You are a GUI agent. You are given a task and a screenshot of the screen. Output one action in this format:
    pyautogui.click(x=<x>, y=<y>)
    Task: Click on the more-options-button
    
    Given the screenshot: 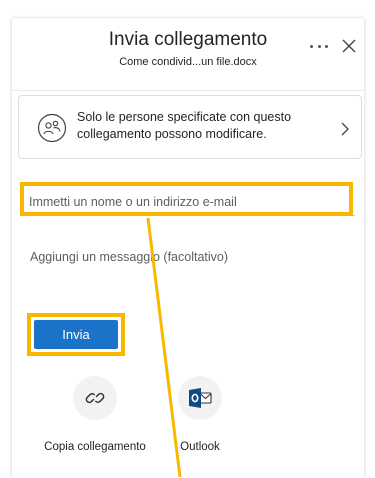 What is the action you would take?
    pyautogui.click(x=319, y=46)
    